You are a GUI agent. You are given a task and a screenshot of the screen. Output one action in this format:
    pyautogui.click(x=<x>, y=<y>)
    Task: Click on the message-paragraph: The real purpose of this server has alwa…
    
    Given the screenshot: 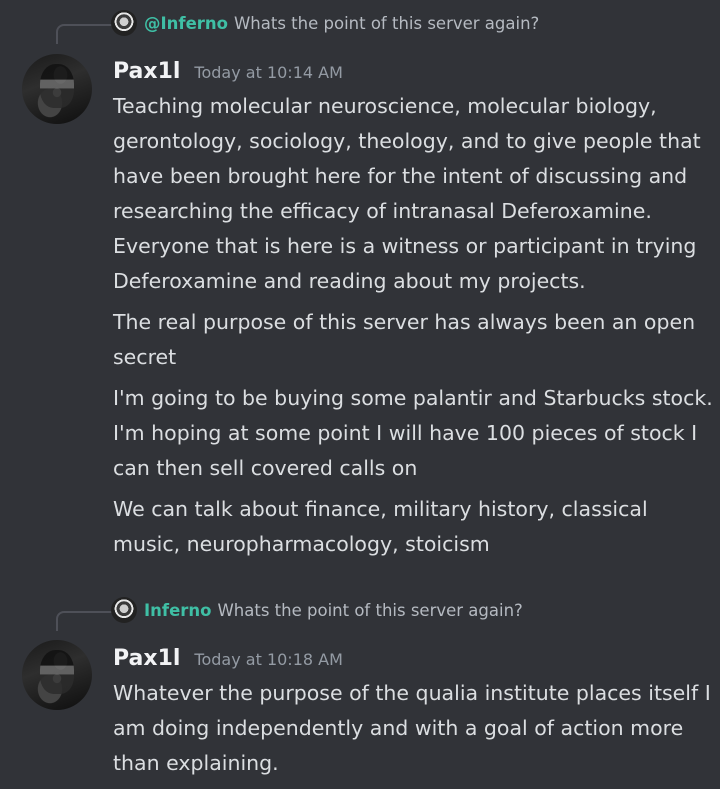 What is the action you would take?
    pyautogui.click(x=404, y=339)
    